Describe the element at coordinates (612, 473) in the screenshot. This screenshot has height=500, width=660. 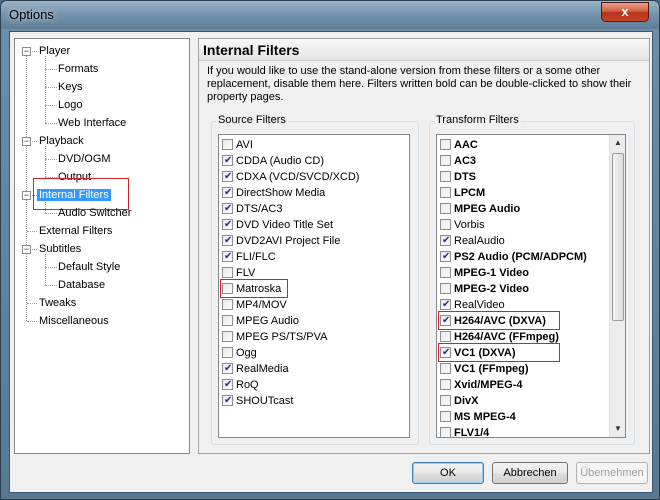
I see `apply-button: Übernehmen` at that location.